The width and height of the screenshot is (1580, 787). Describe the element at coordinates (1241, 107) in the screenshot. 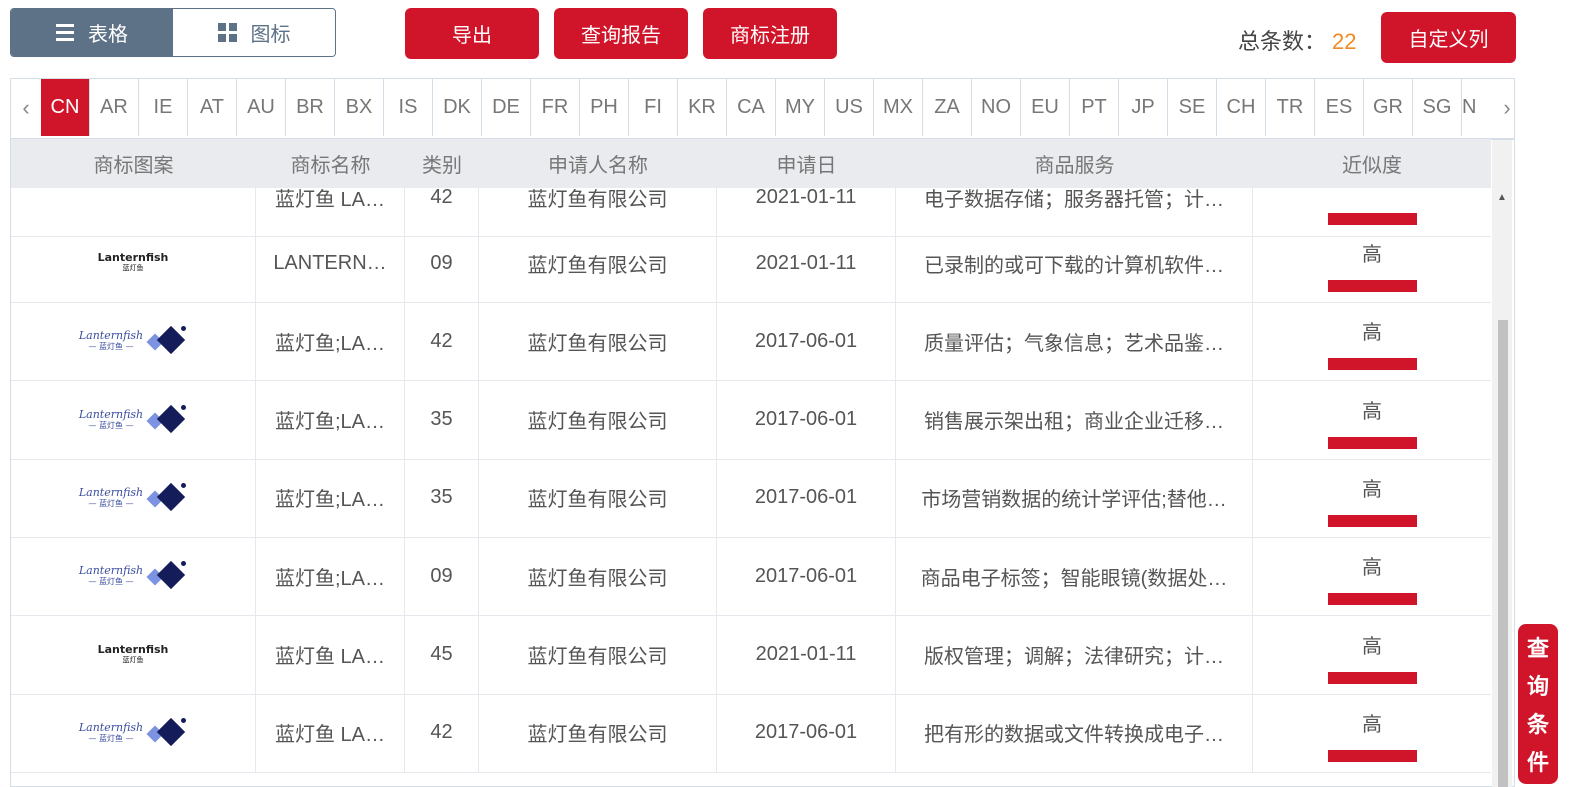

I see `tab-ch: CH` at that location.